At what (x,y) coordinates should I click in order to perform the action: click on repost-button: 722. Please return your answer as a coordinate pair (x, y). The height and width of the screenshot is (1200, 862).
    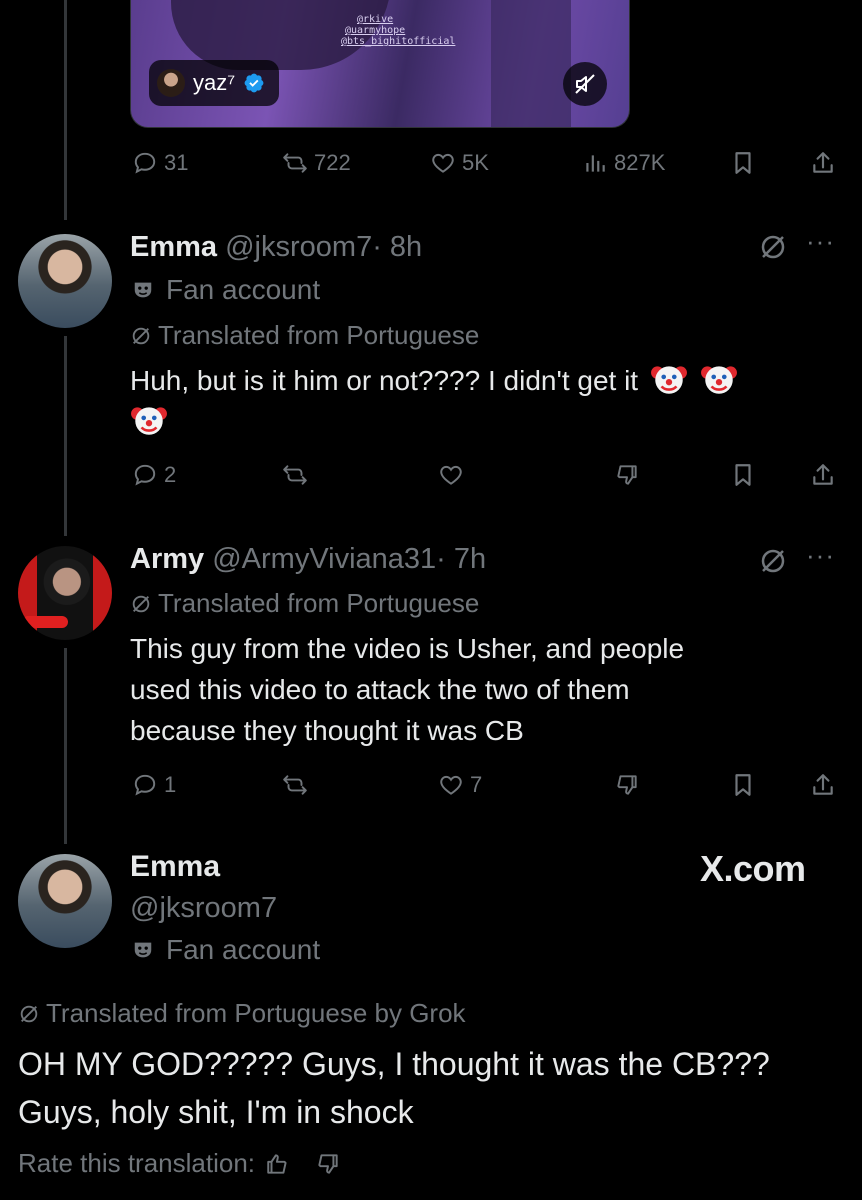
    Looking at the image, I should click on (316, 163).